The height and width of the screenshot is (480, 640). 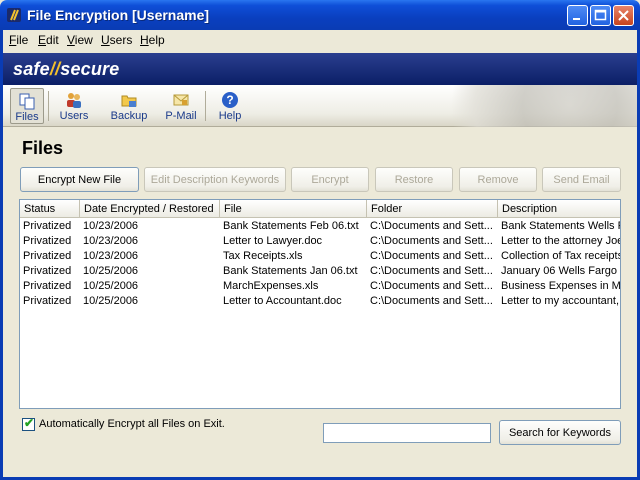 I want to click on toolbar-users-button: Users, so click(x=74, y=106).